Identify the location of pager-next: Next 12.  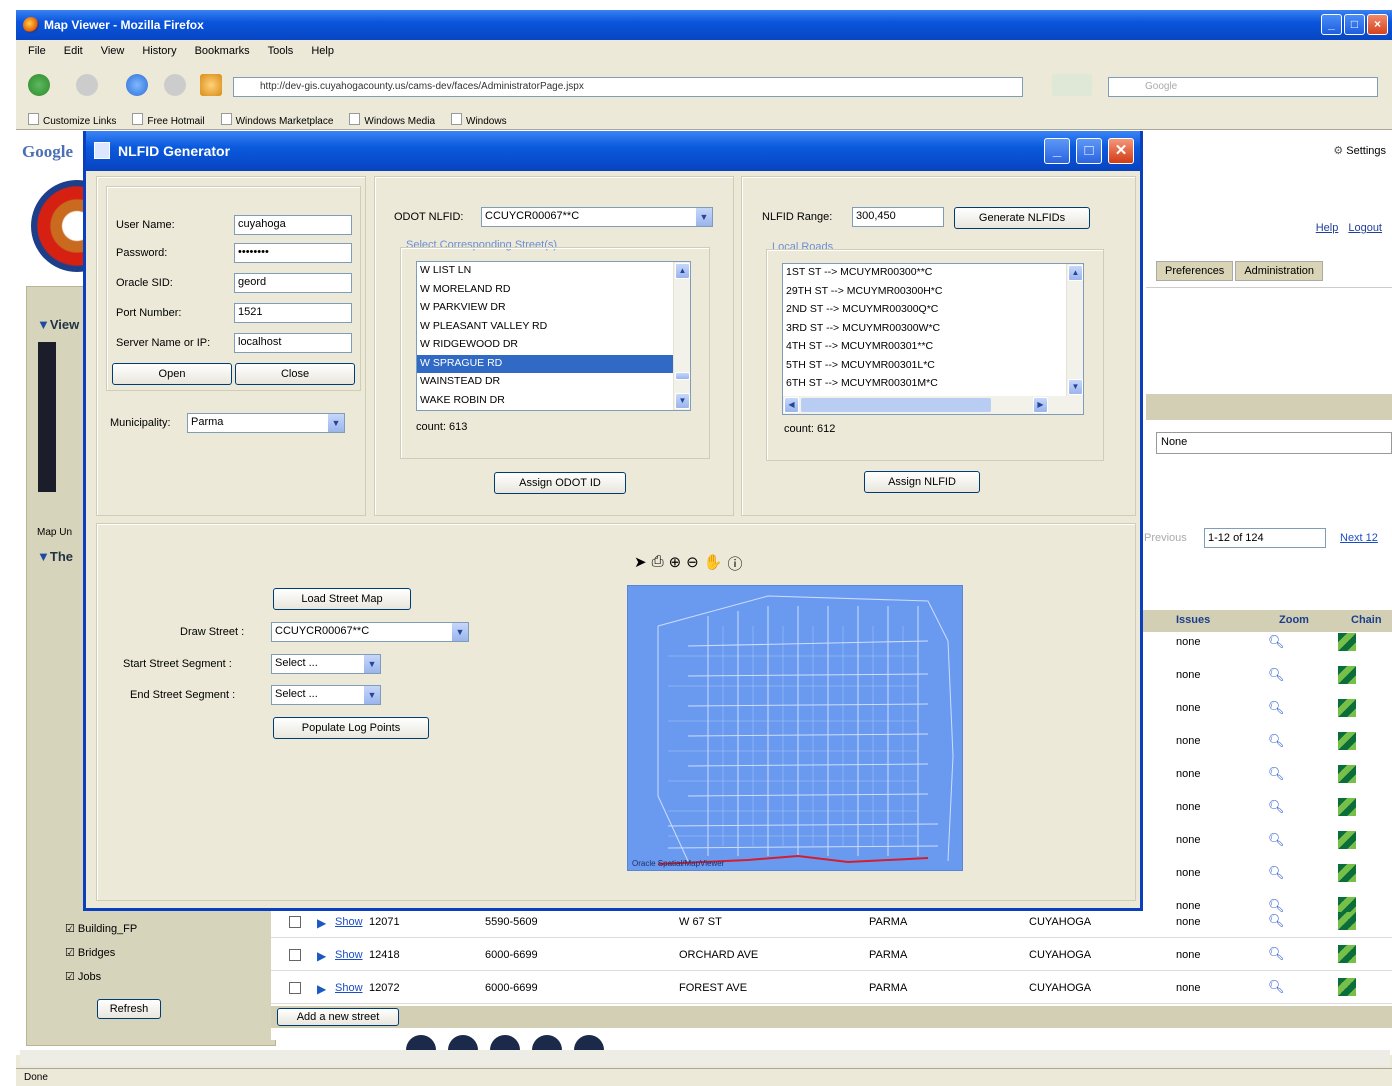
(1359, 538).